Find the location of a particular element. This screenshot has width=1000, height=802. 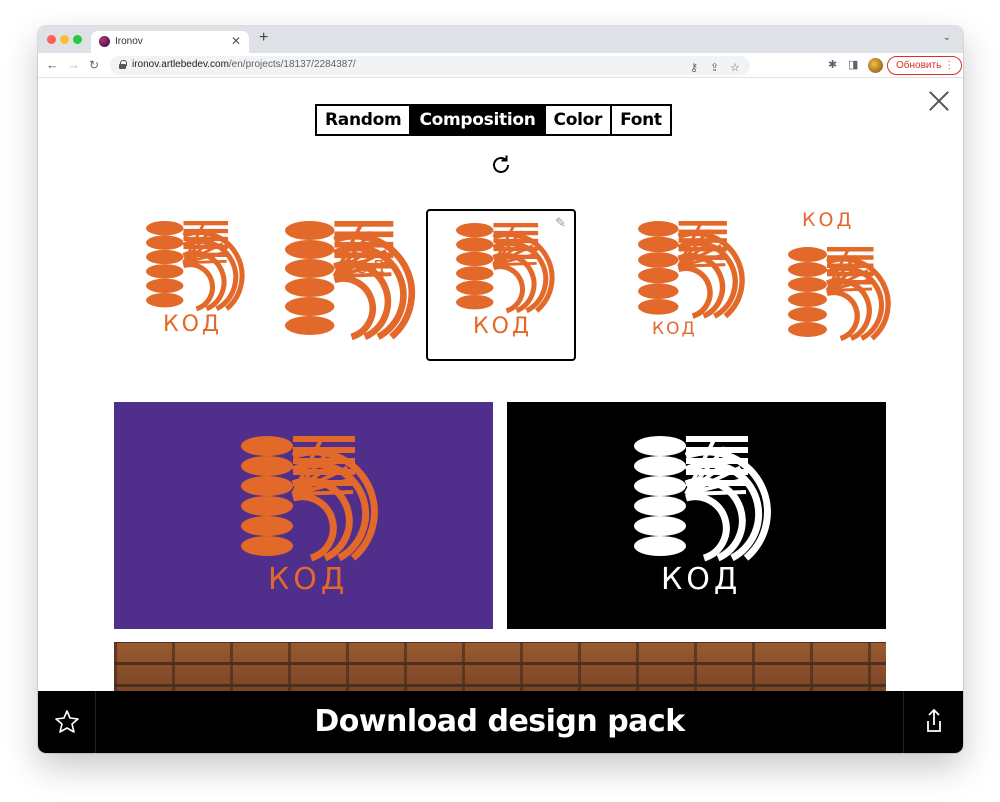

tab-close-icon: ✕ is located at coordinates (236, 41).